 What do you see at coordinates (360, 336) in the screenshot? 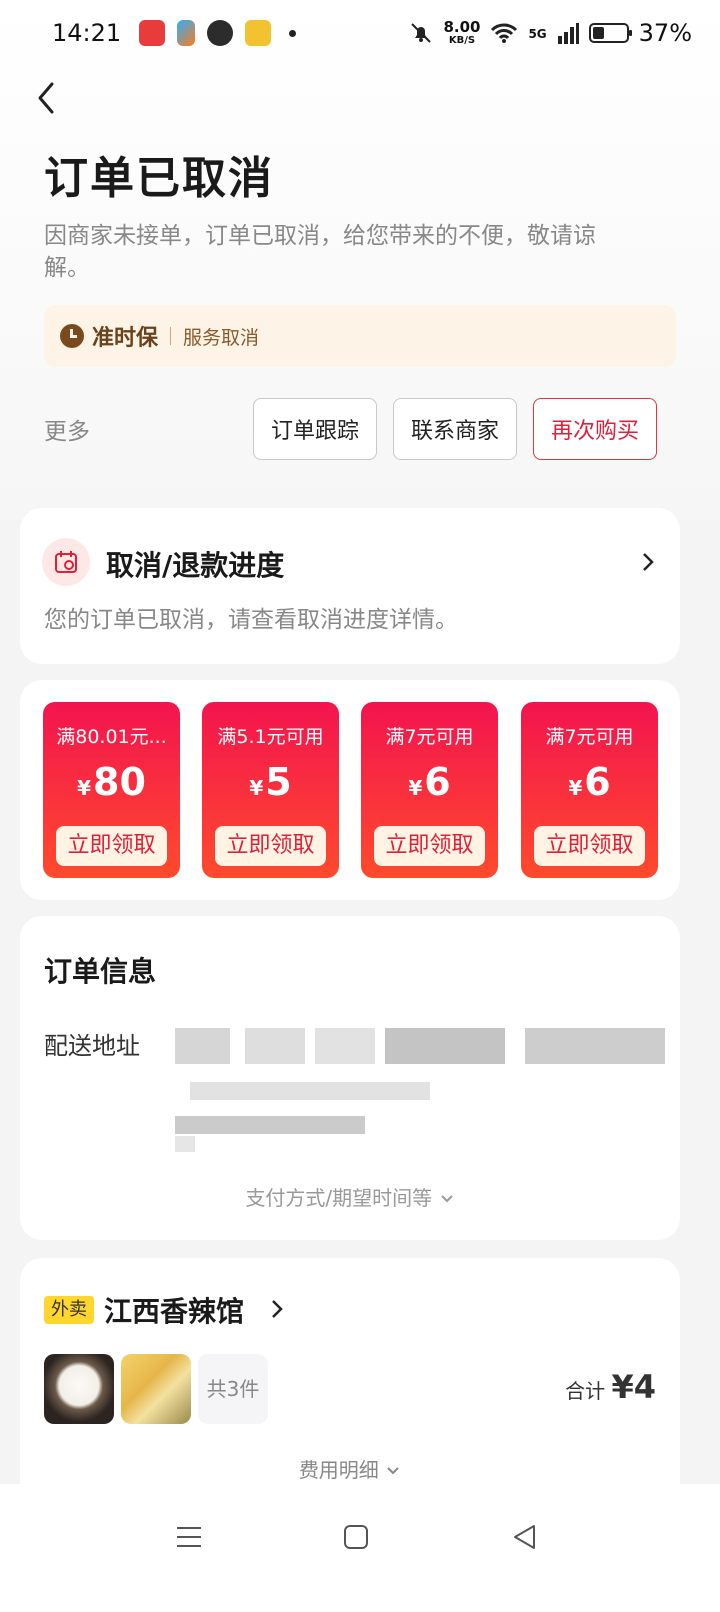
I see `on-time-guarantee-banner: 准时保 服务取消` at bounding box center [360, 336].